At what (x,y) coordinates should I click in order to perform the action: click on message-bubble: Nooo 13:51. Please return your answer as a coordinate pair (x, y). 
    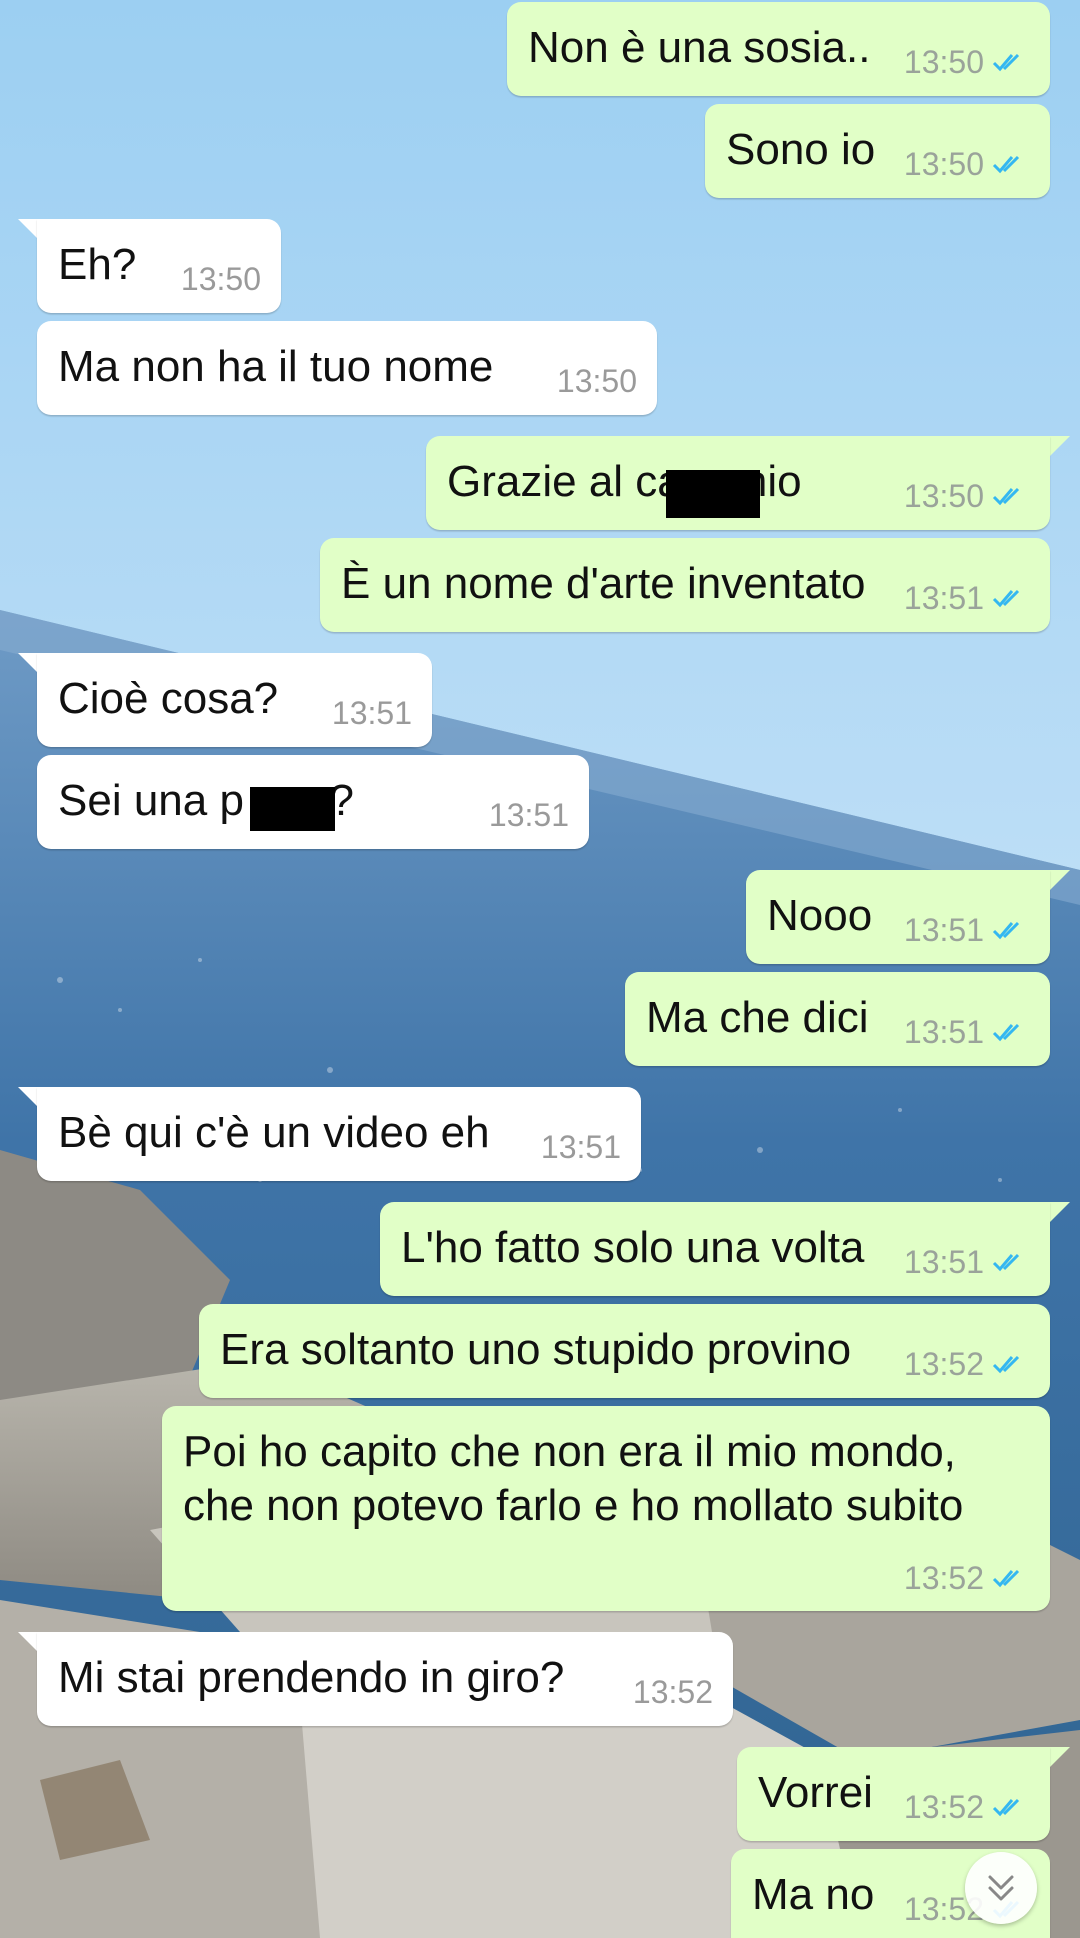
    Looking at the image, I should click on (898, 917).